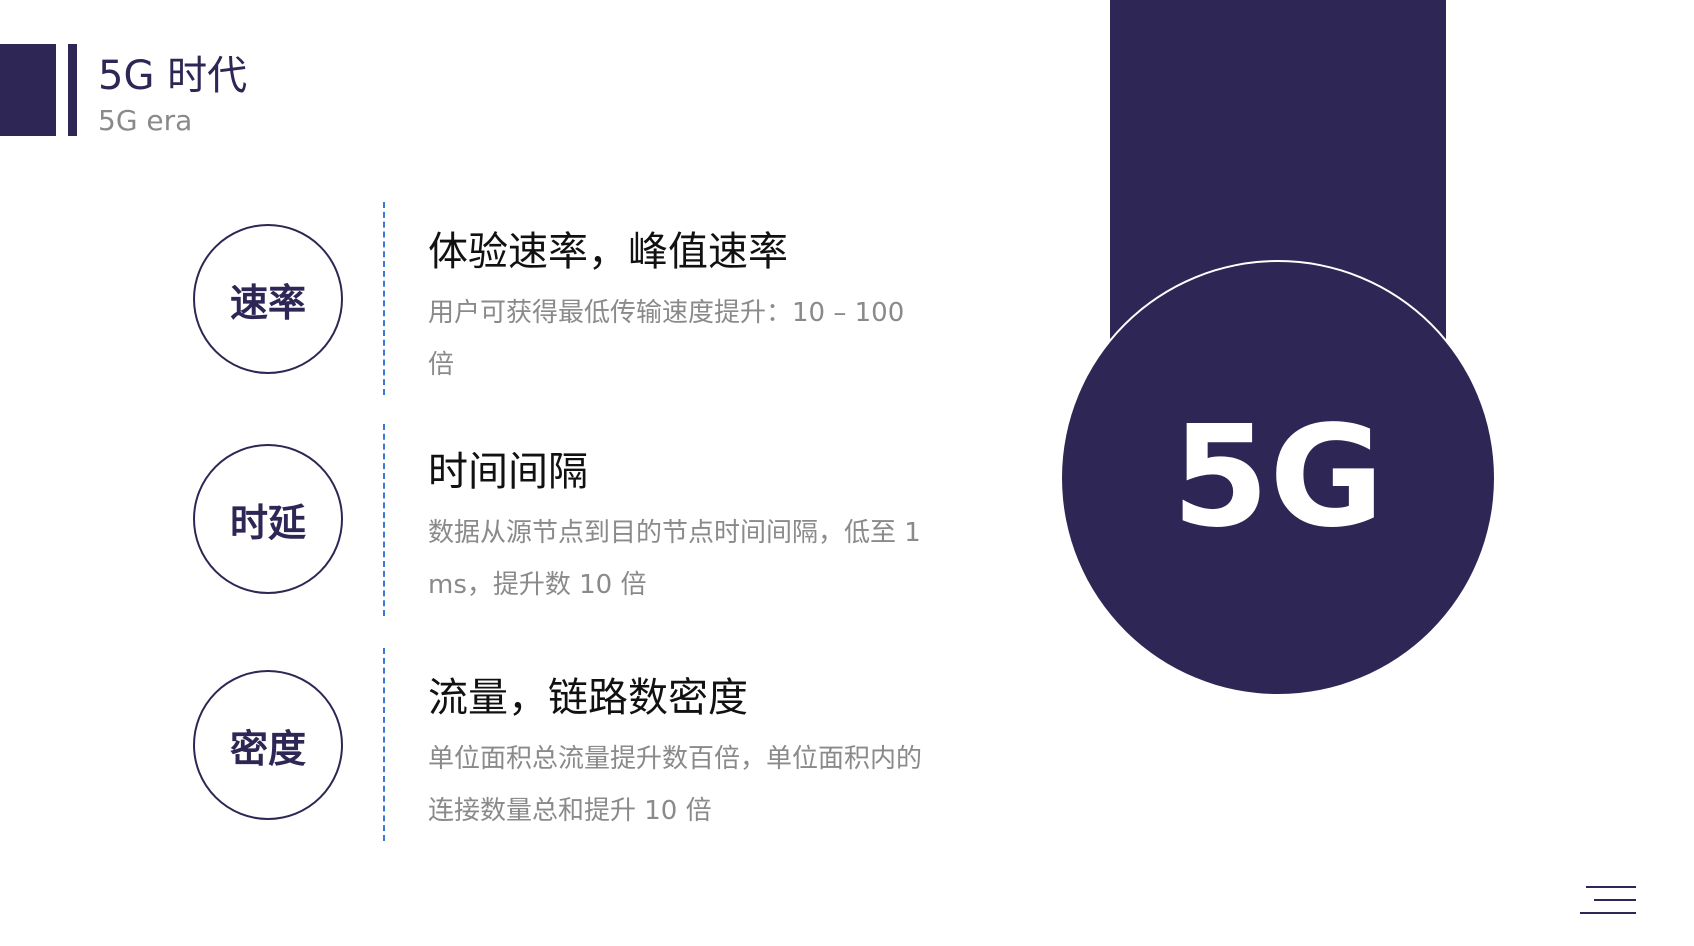 This screenshot has height=946, width=1694. I want to click on row-title-density: 流量，链路数密度, so click(588, 698).